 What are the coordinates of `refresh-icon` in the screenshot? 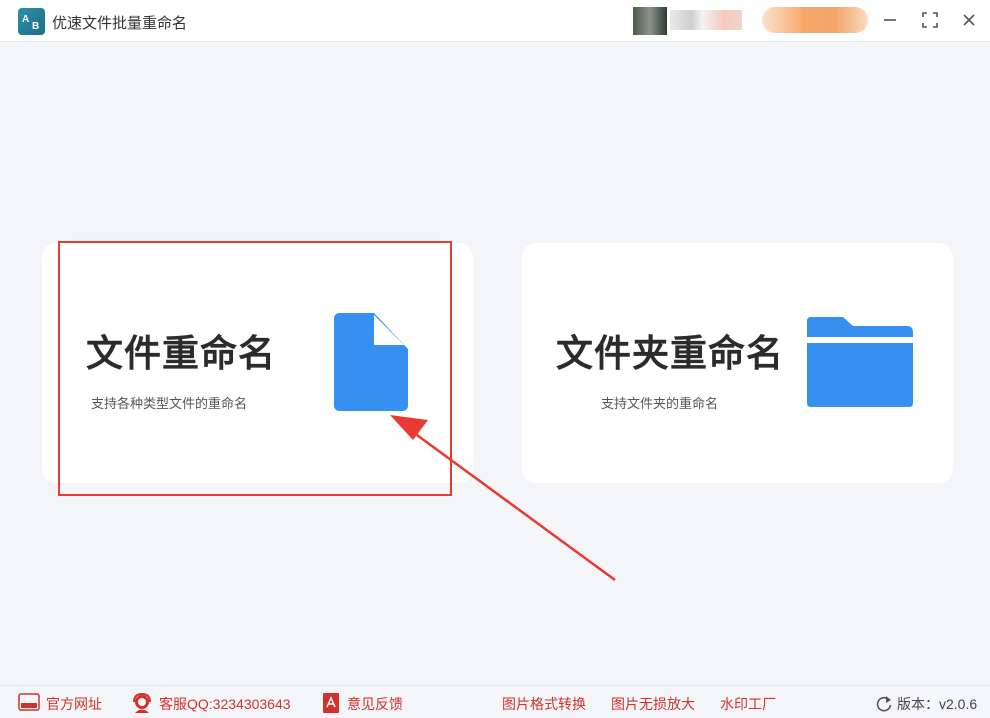 It's located at (884, 704).